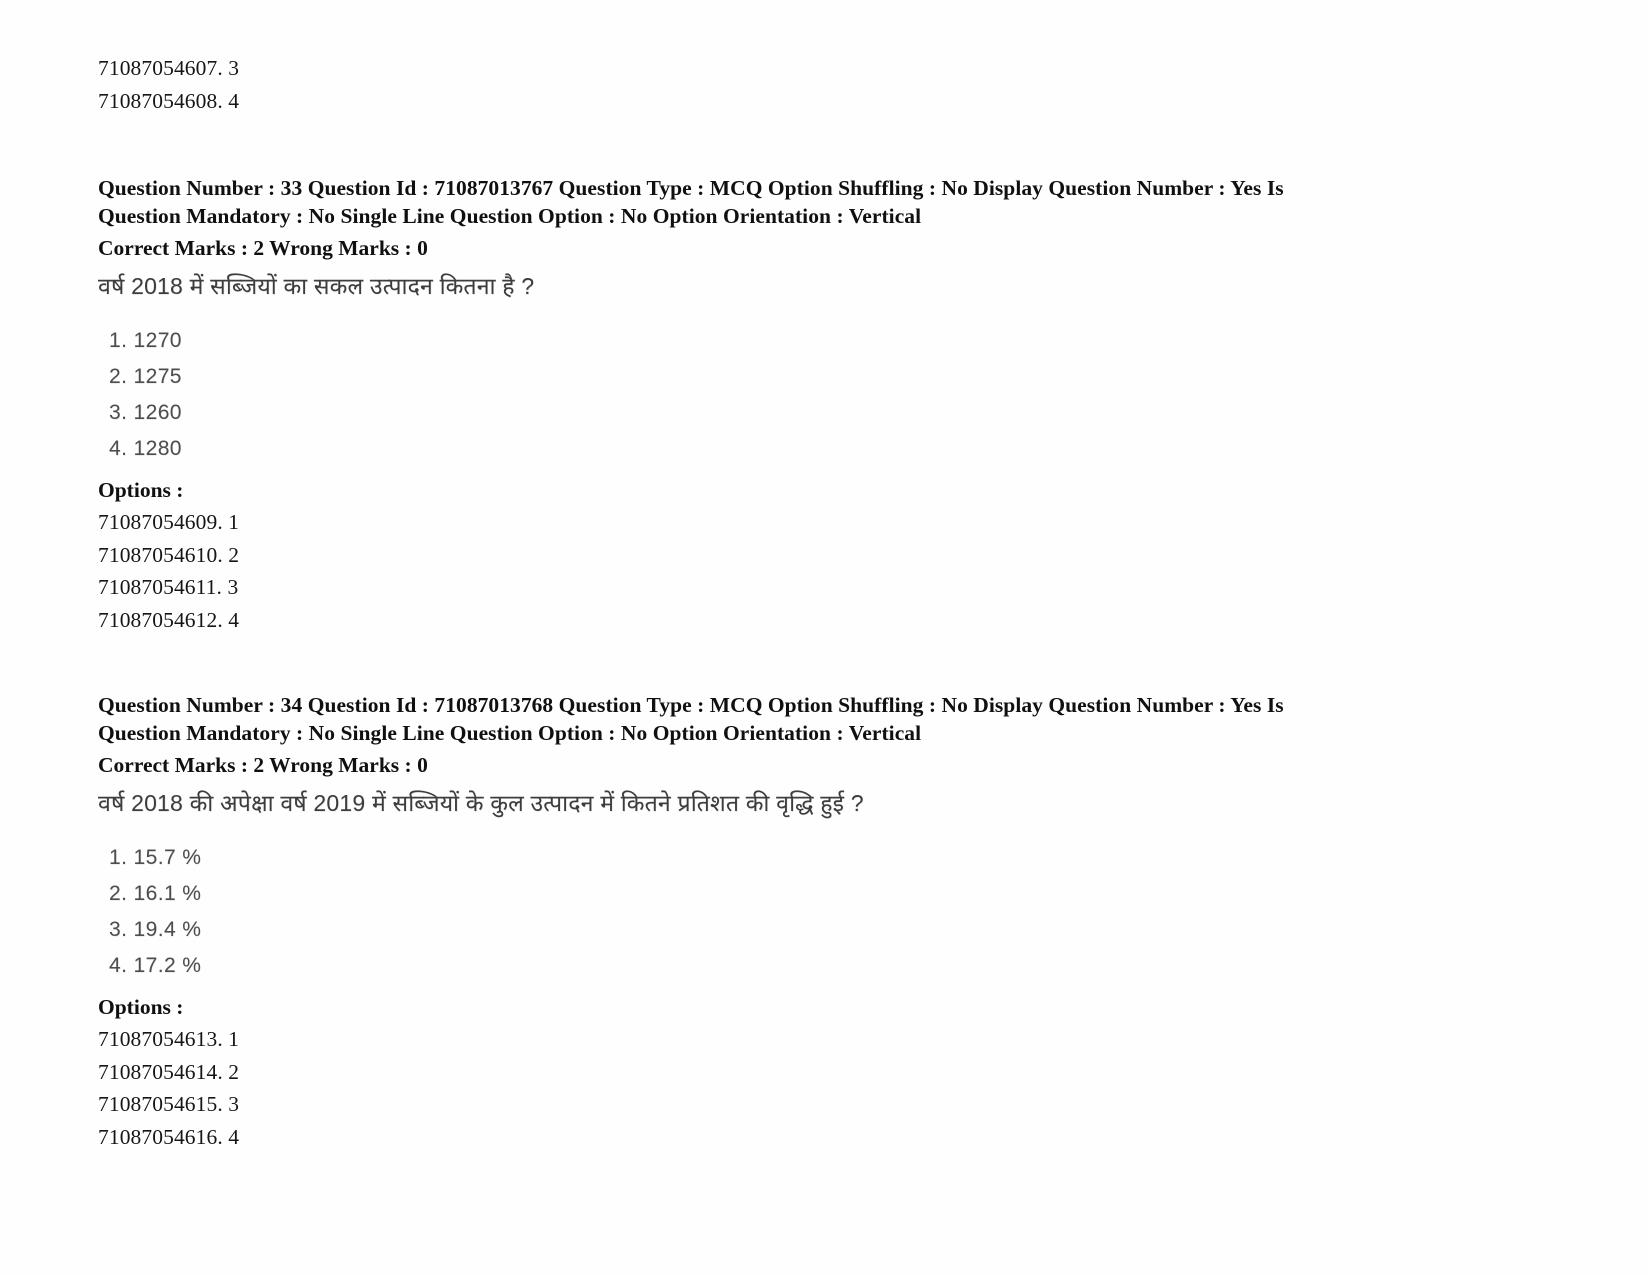  I want to click on option-id-line: 71087054613. 1, so click(169, 1039).